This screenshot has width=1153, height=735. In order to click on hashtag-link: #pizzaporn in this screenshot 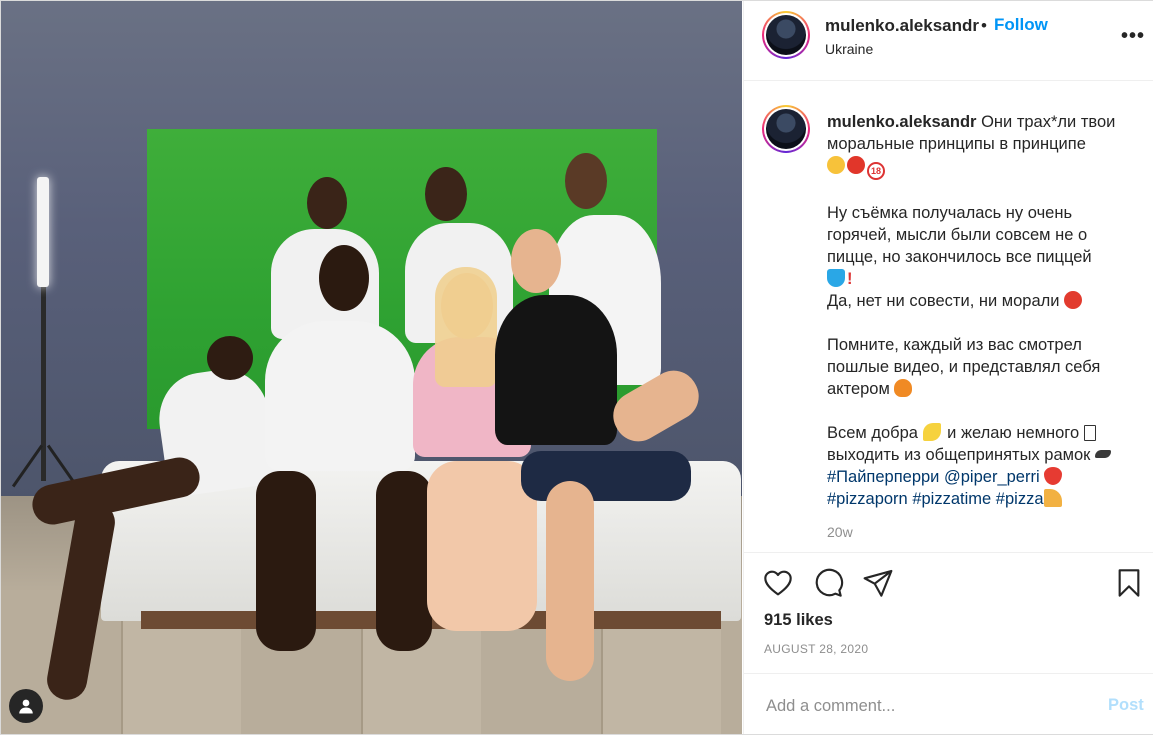, I will do `click(867, 499)`.